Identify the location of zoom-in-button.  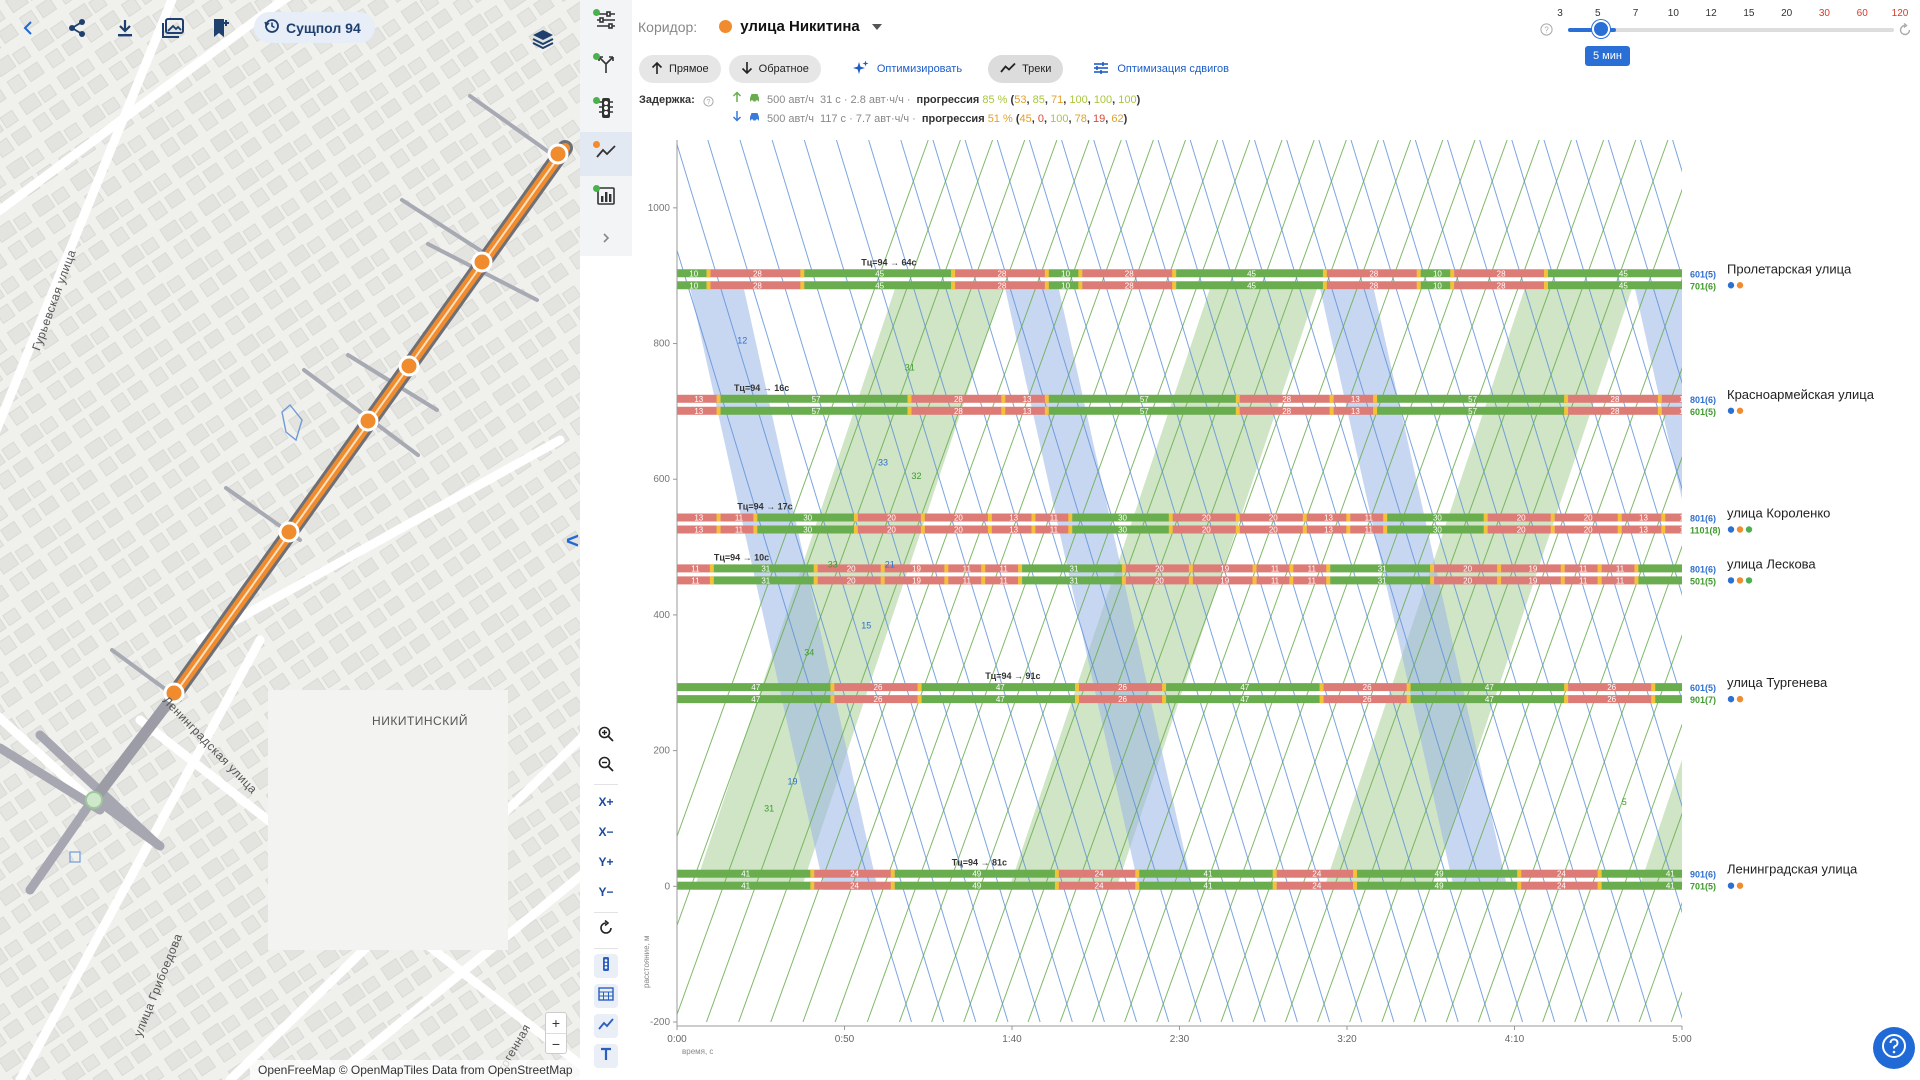
(606, 736).